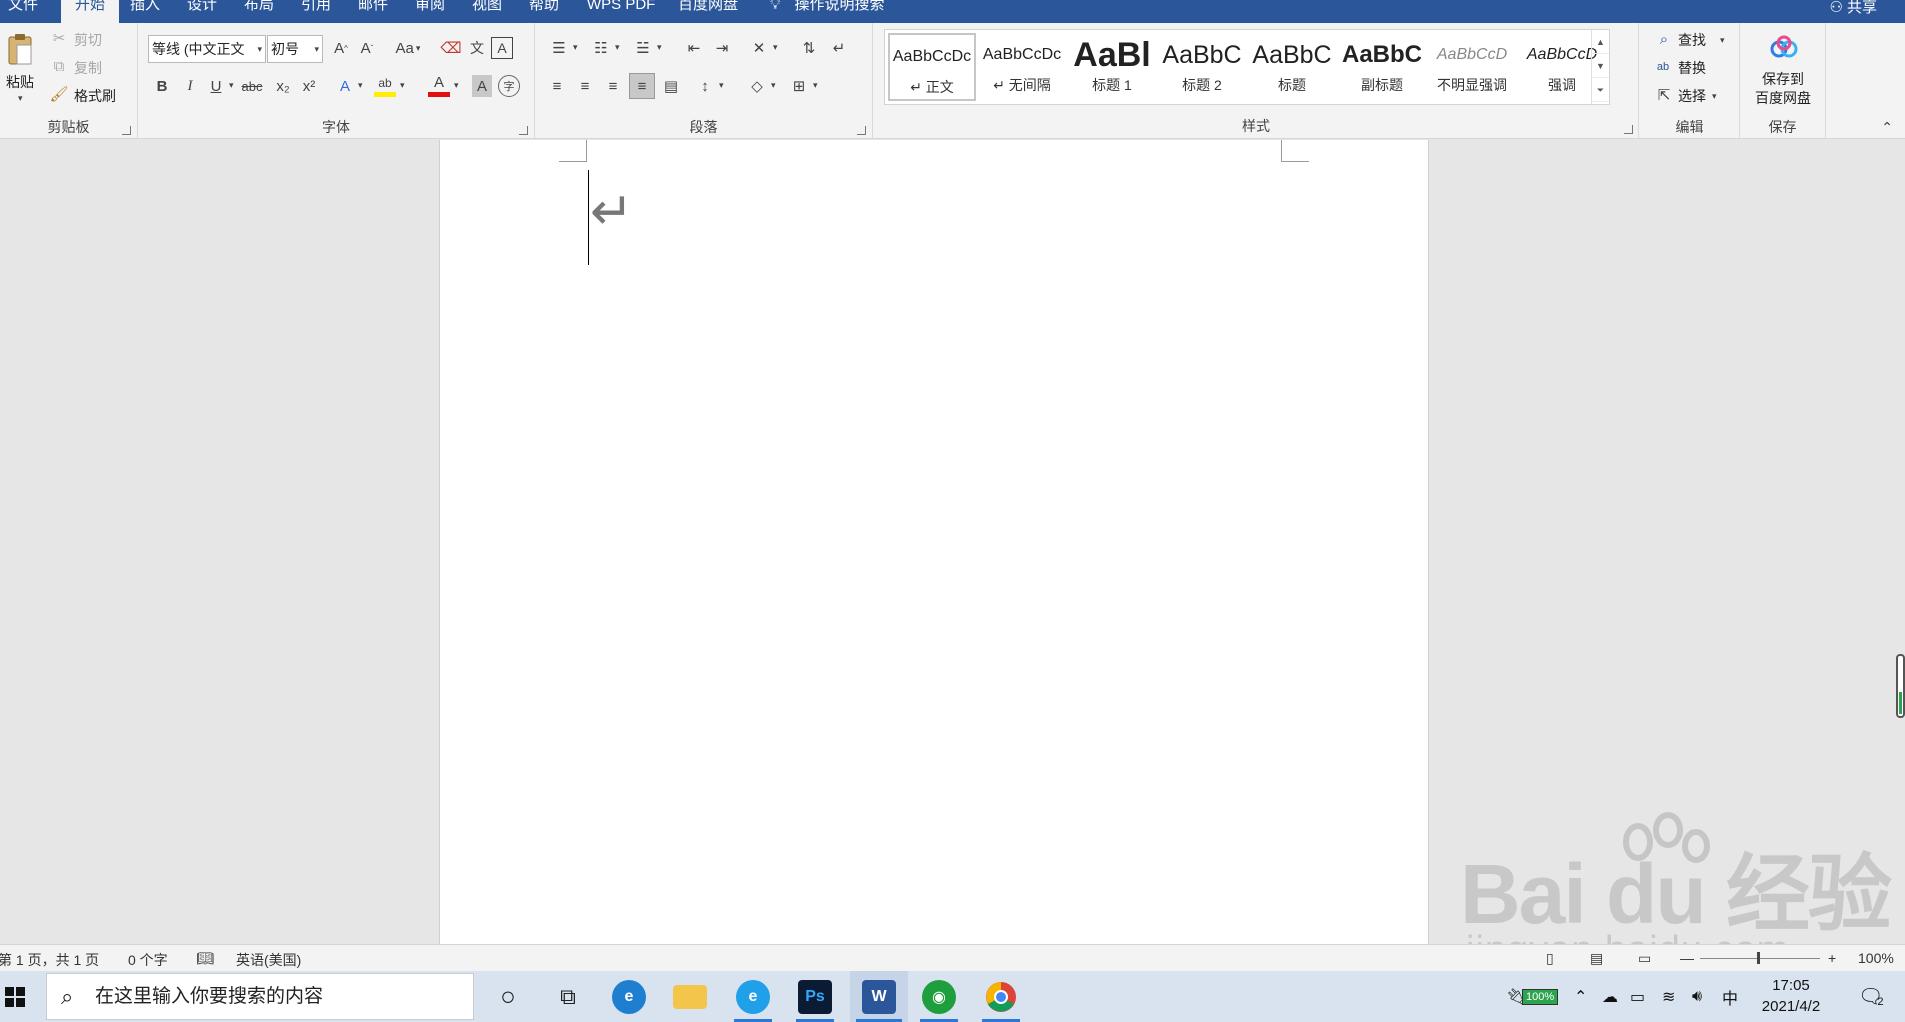  What do you see at coordinates (601, 48) in the screenshot?
I see `numbering-icon: ☷` at bounding box center [601, 48].